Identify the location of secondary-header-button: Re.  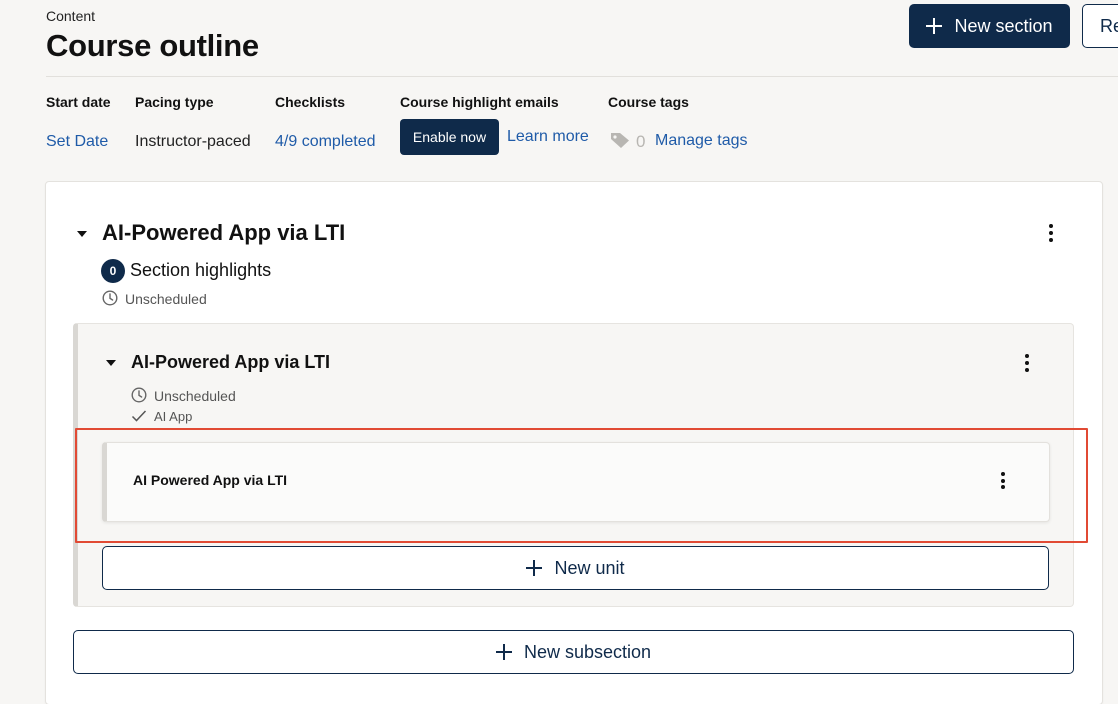
(1100, 26).